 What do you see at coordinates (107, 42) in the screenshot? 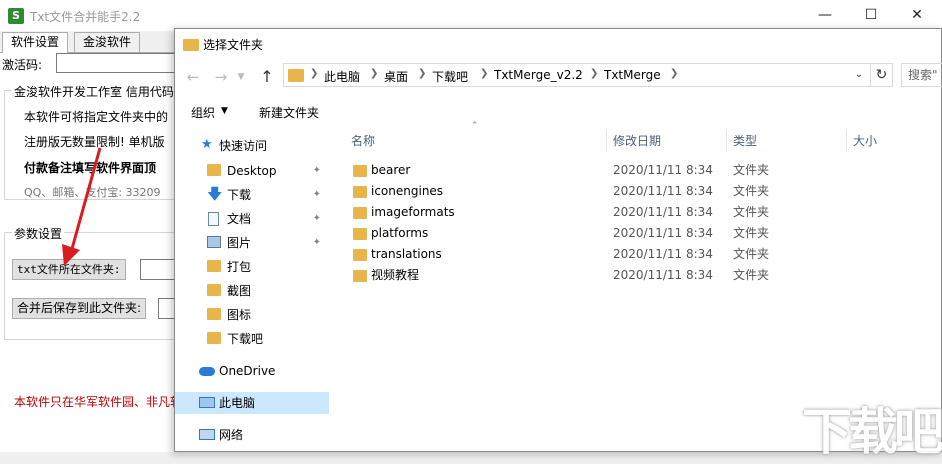
I see `tab-jinjun-software: 金浚软件` at bounding box center [107, 42].